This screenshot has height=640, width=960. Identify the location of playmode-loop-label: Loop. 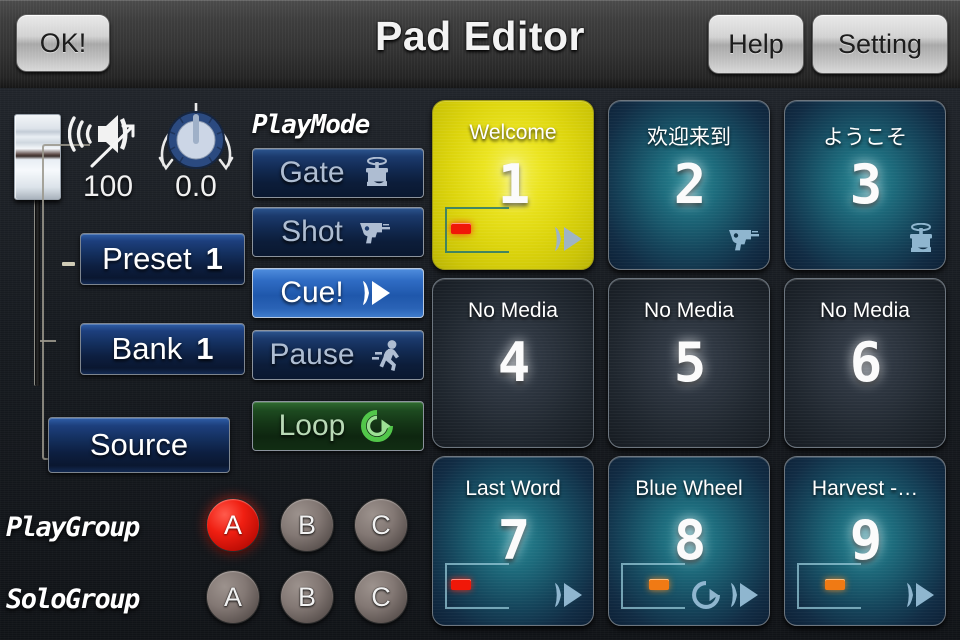
(312, 425).